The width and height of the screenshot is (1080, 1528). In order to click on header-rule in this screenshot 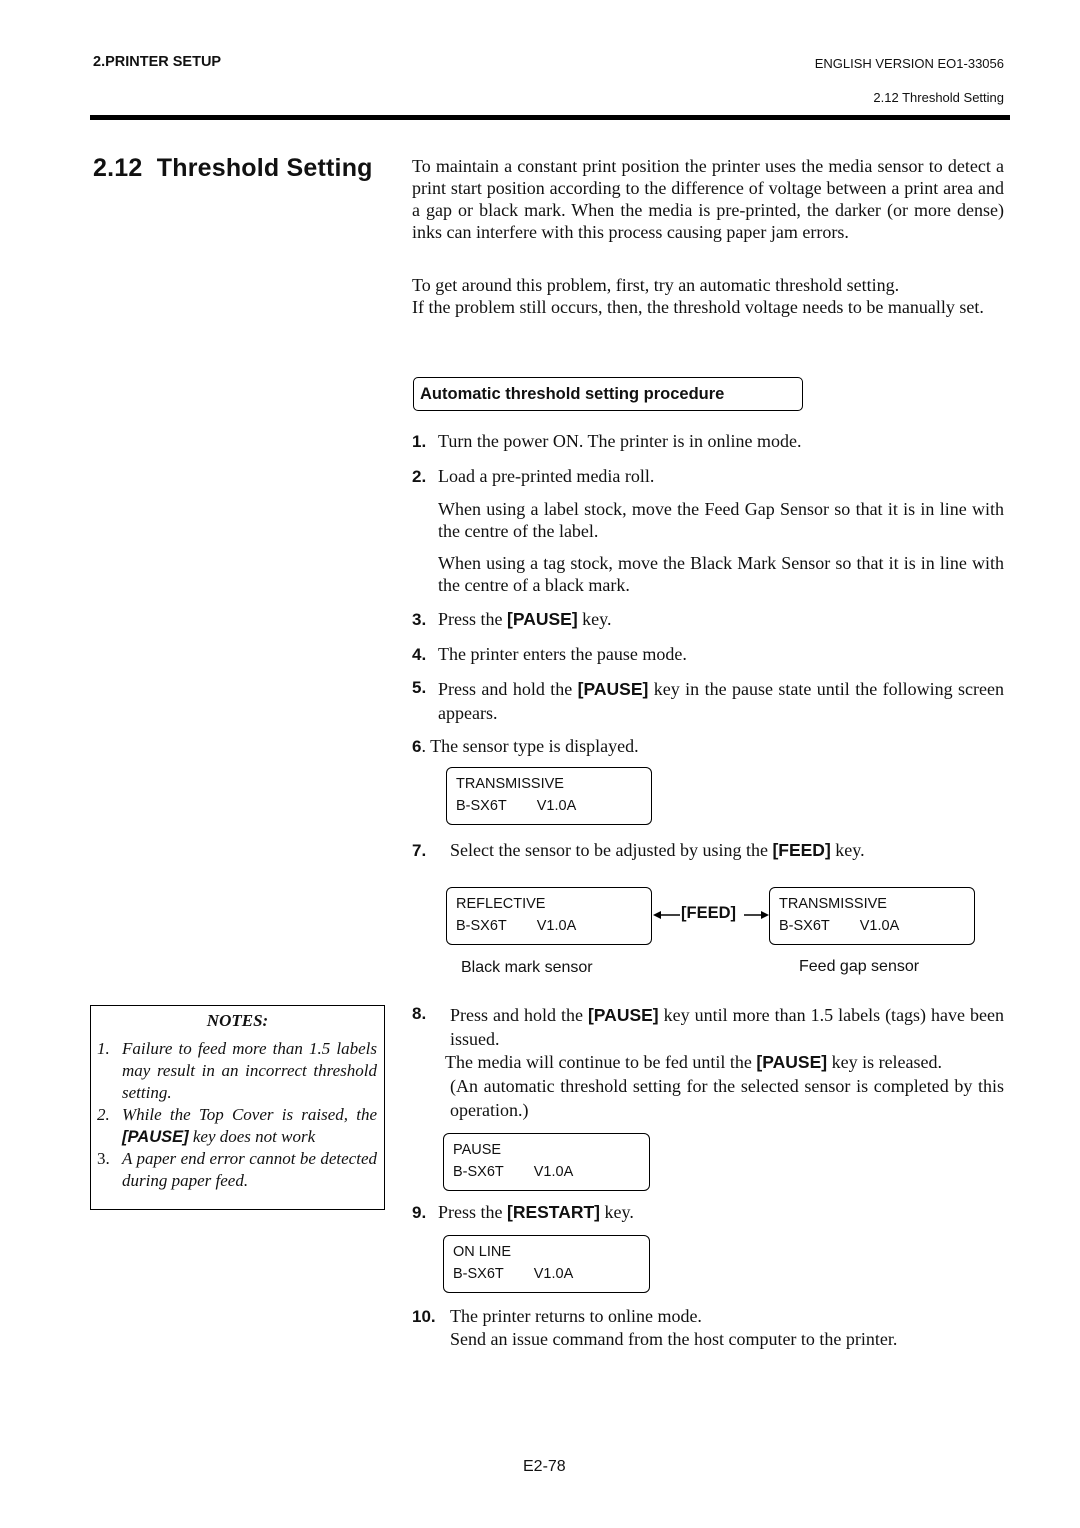, I will do `click(550, 117)`.